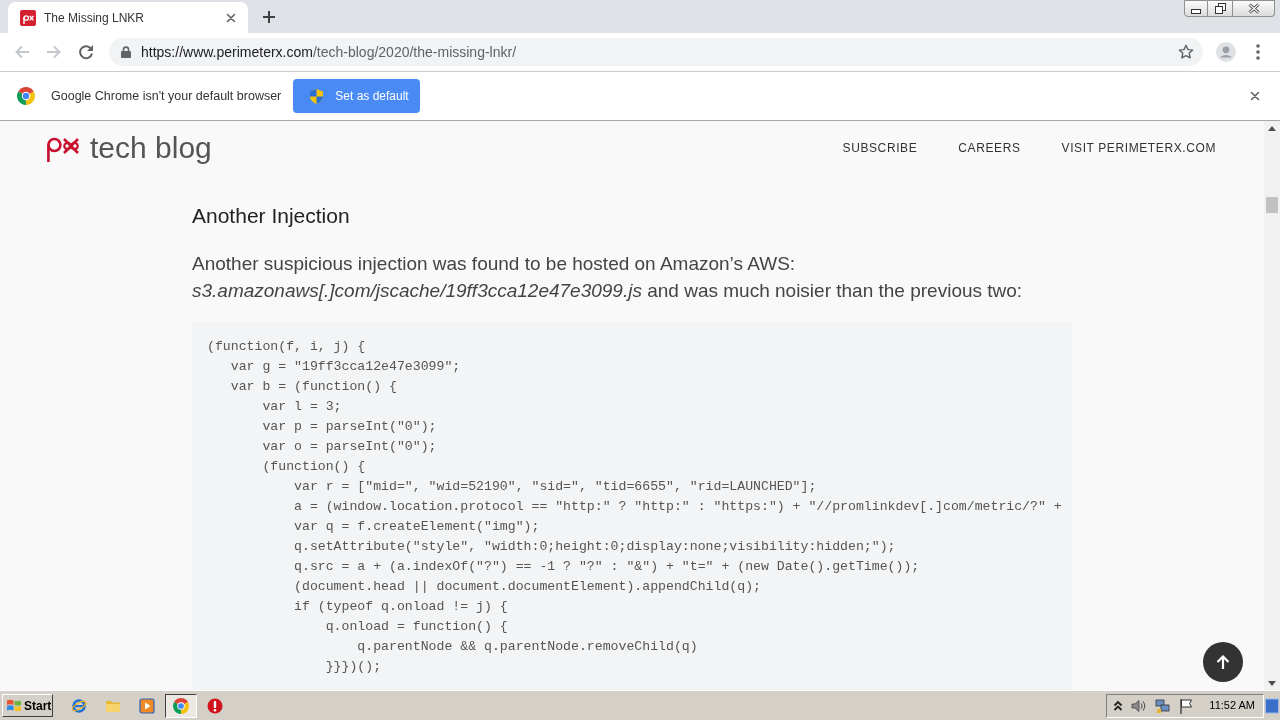 Image resolution: width=1280 pixels, height=720 pixels. I want to click on code-line: var q = f.createElement("img");, so click(416, 527).